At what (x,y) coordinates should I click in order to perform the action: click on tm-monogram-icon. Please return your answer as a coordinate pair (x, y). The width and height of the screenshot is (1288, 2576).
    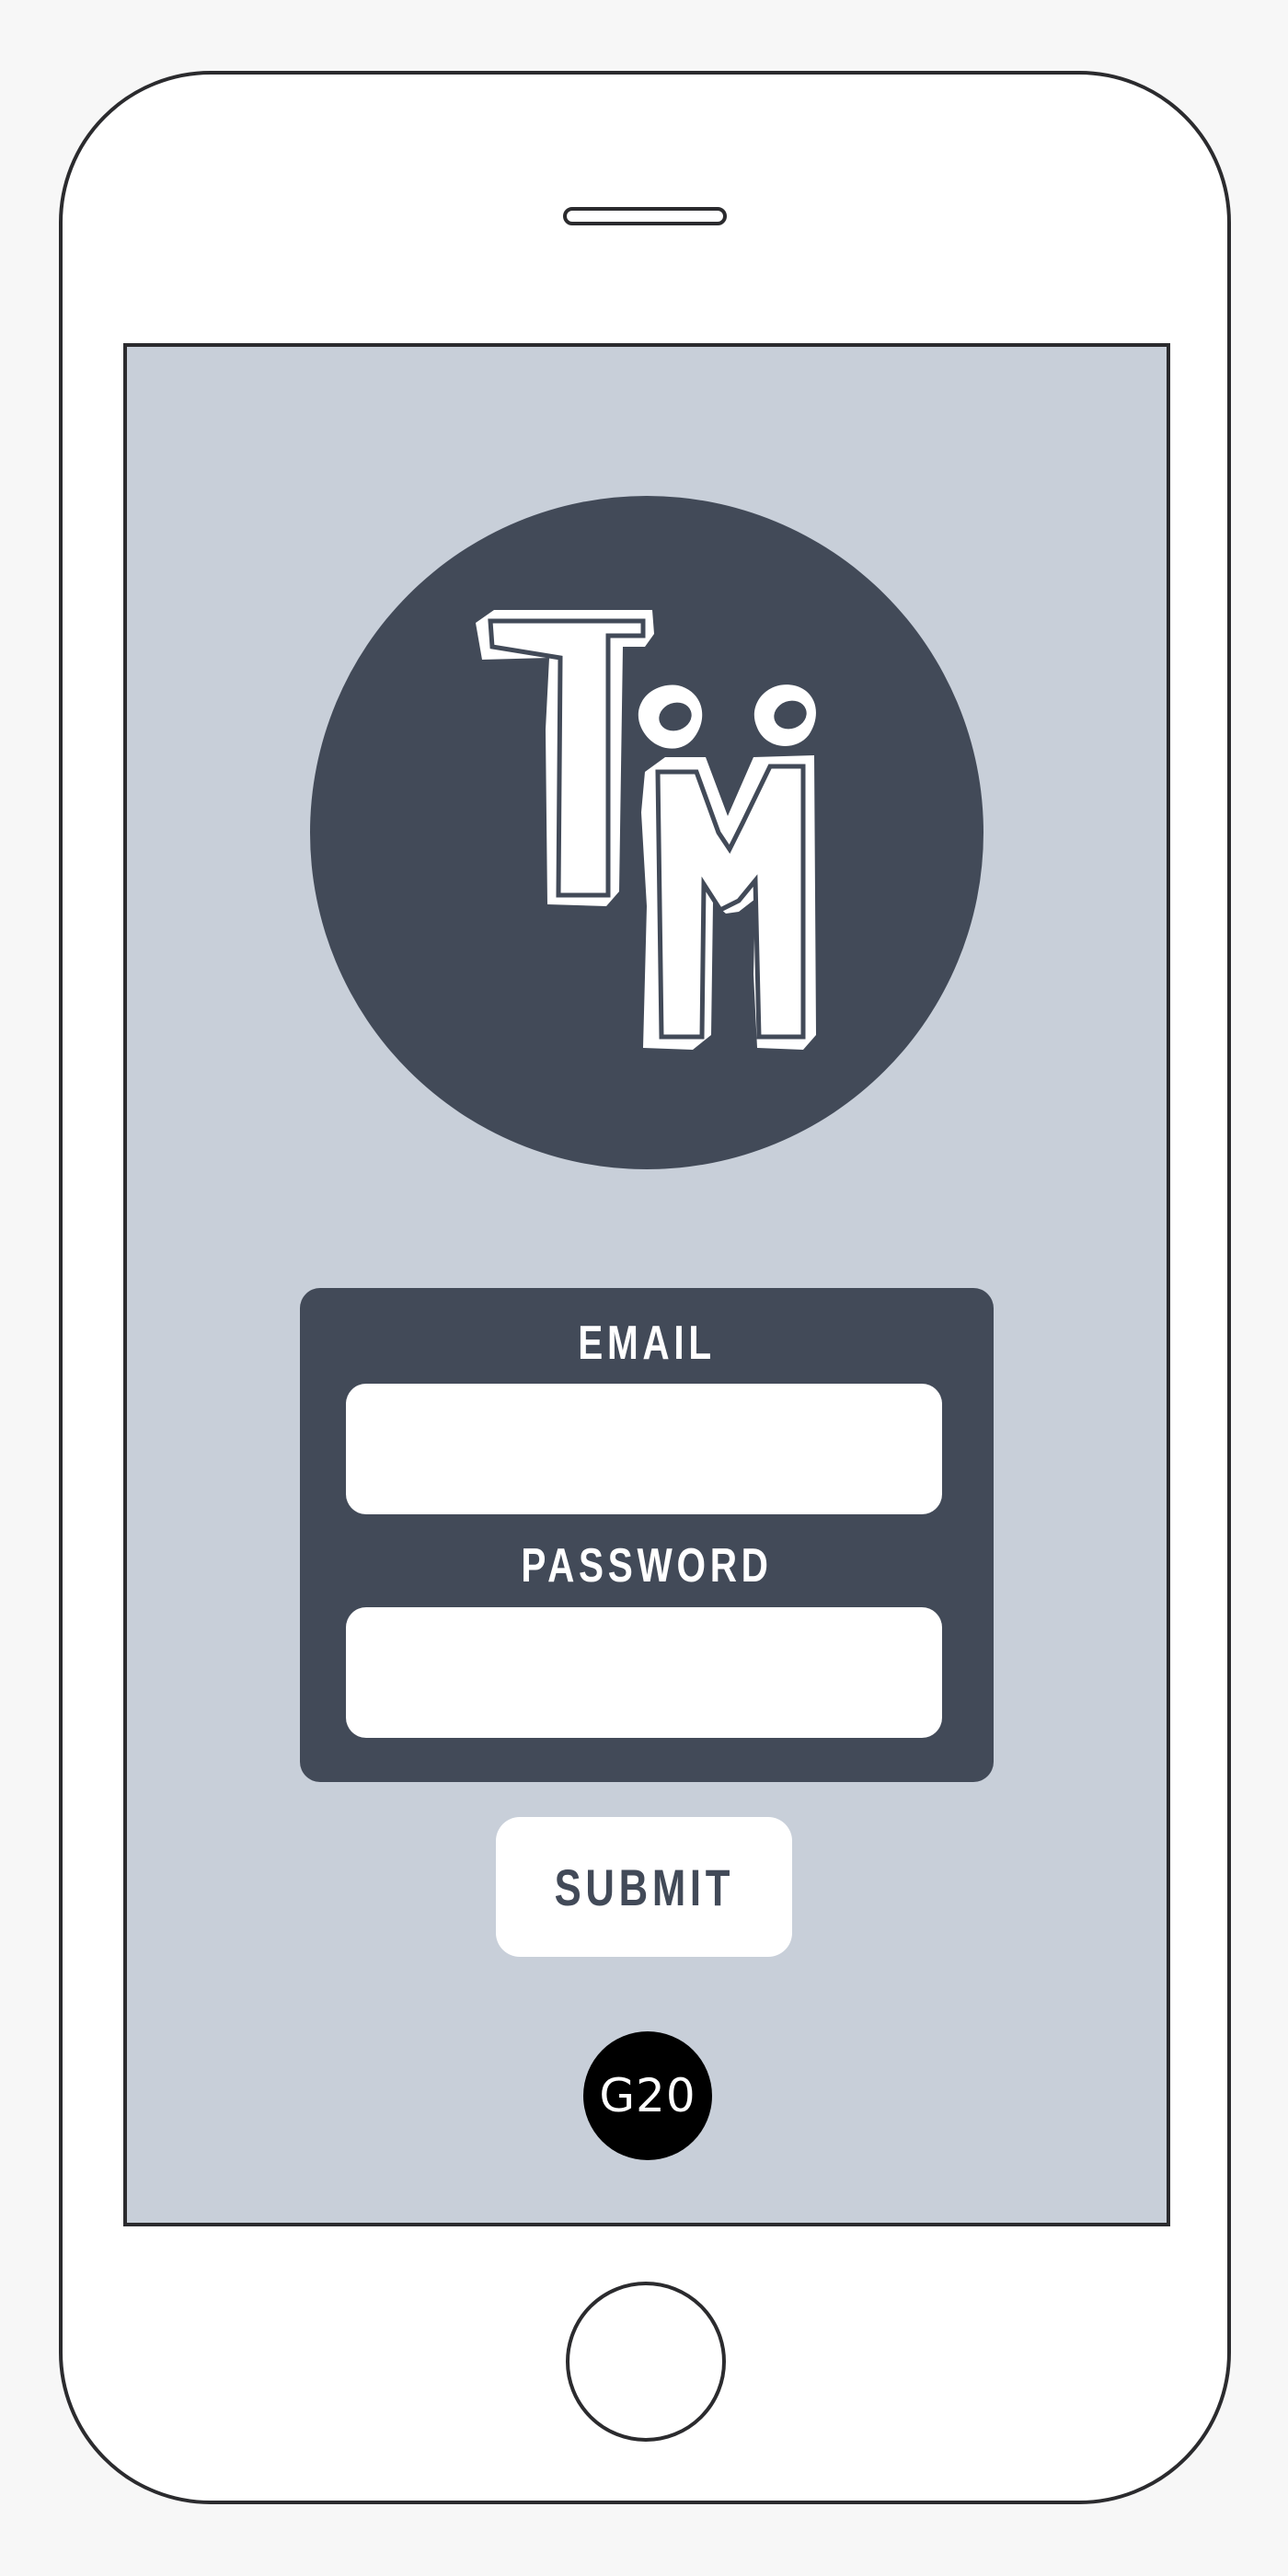
    Looking at the image, I should click on (646, 830).